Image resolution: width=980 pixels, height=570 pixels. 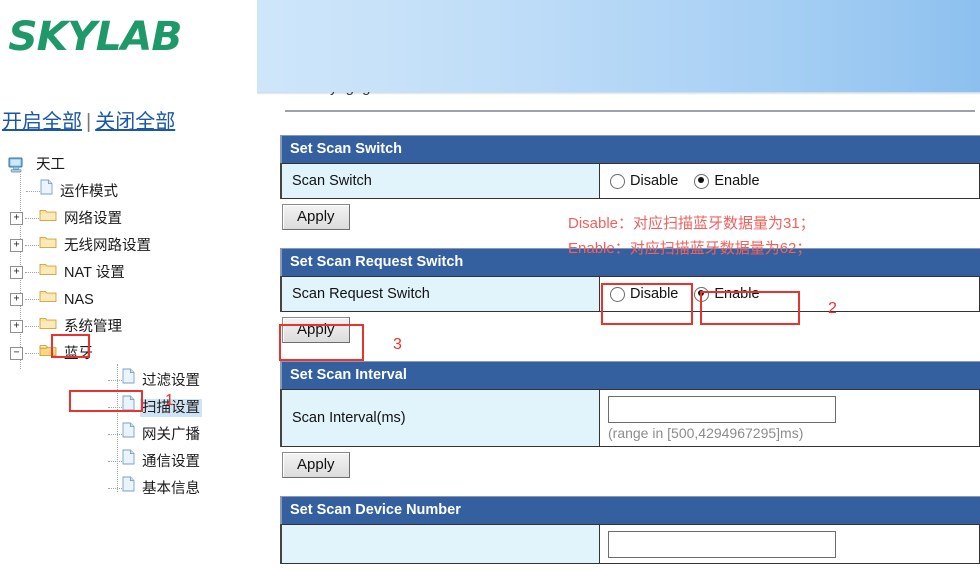 I want to click on annotation-note-line2: Enable：对应扫描蓝牙数据量为62；, so click(x=690, y=248).